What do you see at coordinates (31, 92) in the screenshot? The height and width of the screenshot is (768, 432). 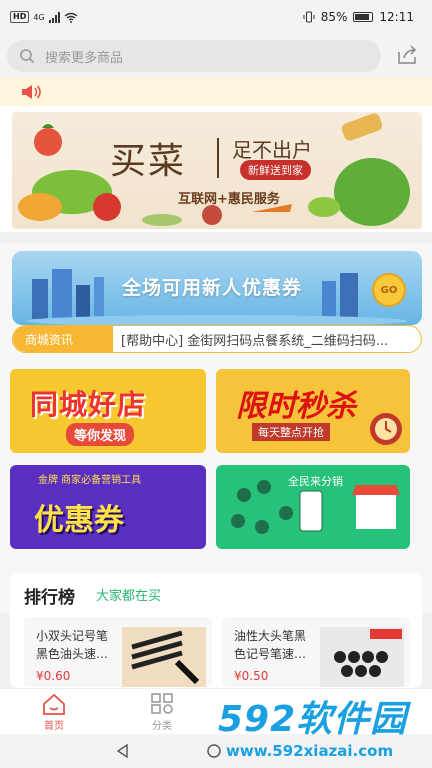 I see `speaker-icon` at bounding box center [31, 92].